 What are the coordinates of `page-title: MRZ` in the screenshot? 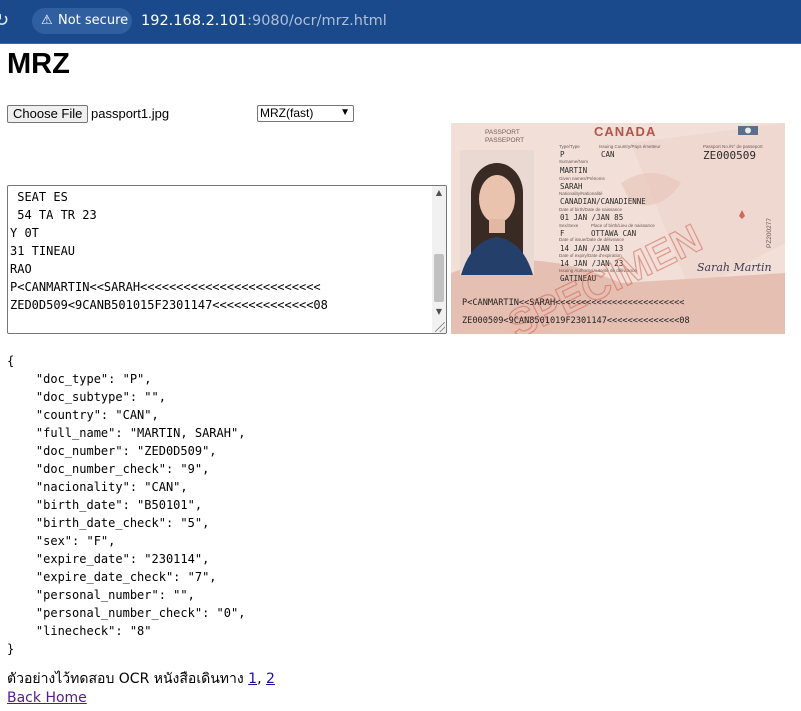 It's located at (38, 64).